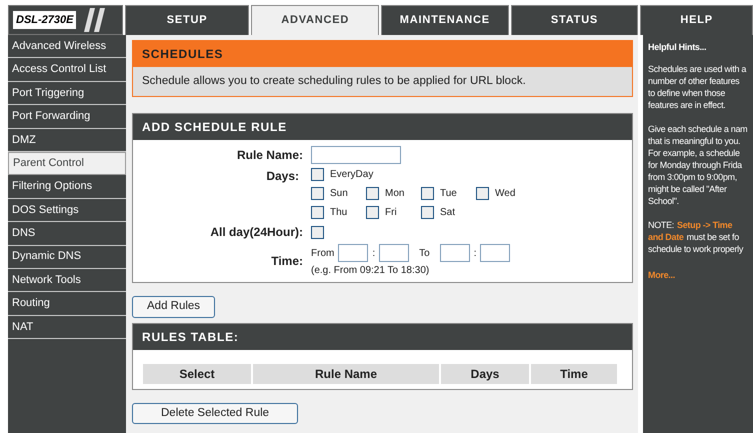  I want to click on time-hint: (e.g. From 09:21 To 18:30), so click(370, 271).